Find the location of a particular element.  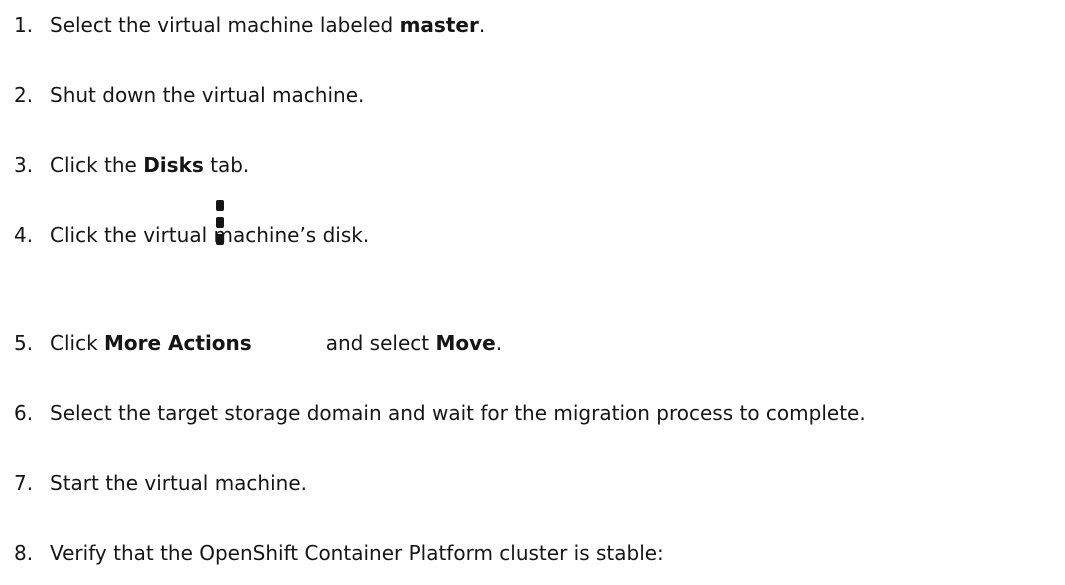

step-text: Click is located at coordinates (77, 343).